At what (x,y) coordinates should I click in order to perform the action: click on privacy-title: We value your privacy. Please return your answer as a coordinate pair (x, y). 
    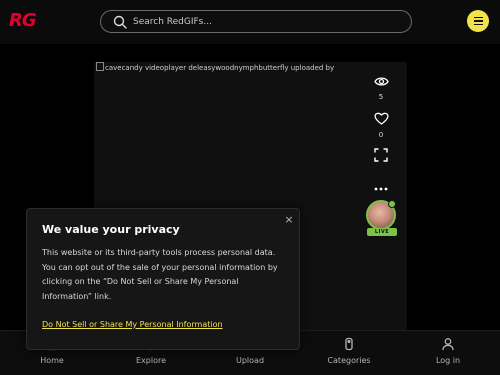
    Looking at the image, I should click on (111, 229).